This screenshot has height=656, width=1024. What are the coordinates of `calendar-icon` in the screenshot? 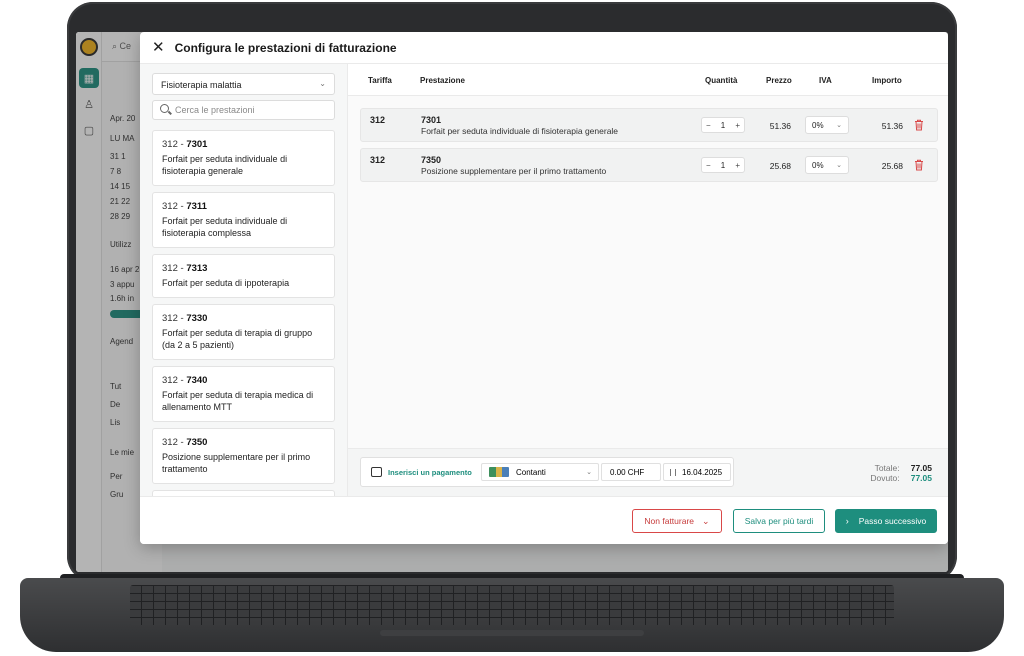 It's located at (673, 472).